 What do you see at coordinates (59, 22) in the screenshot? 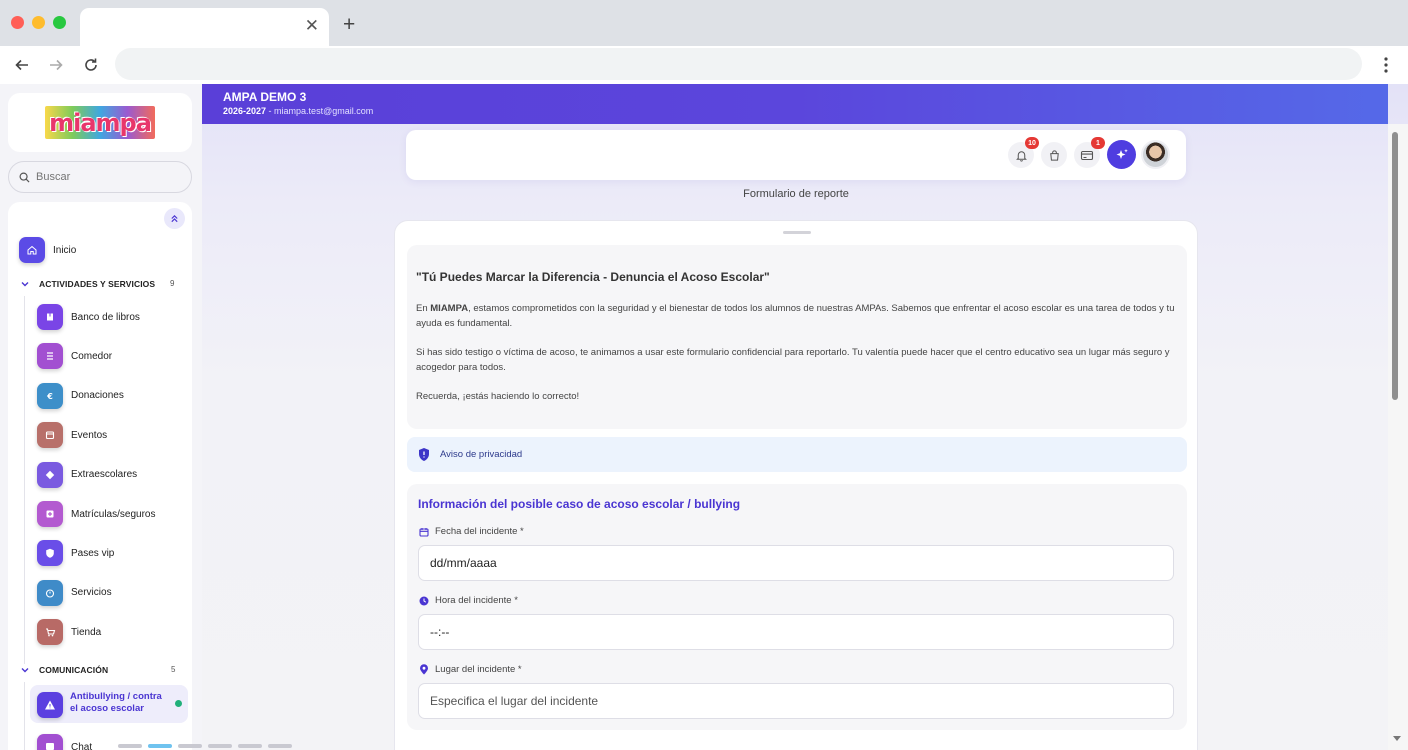
I see `maximize-window-button` at bounding box center [59, 22].